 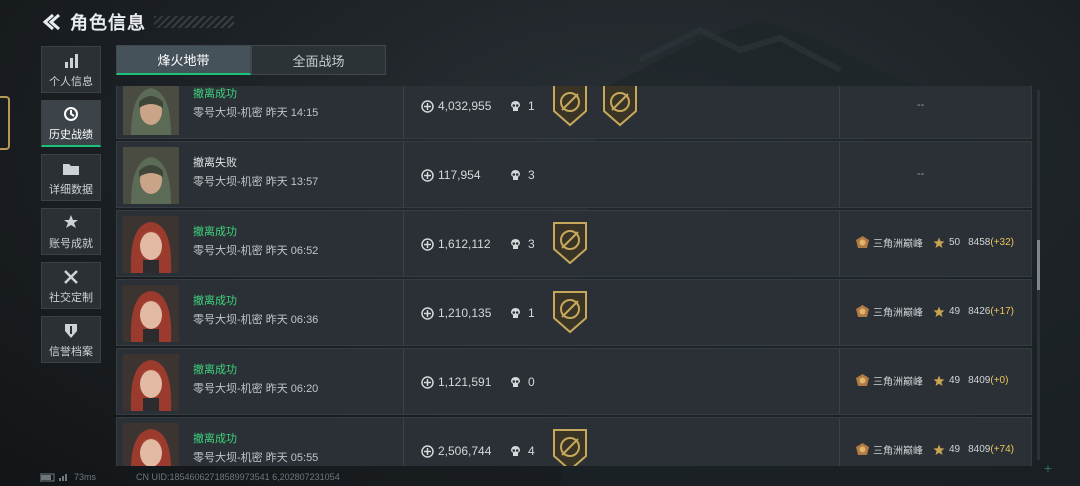 I want to click on loot-value: 1,612,112, so click(x=456, y=244).